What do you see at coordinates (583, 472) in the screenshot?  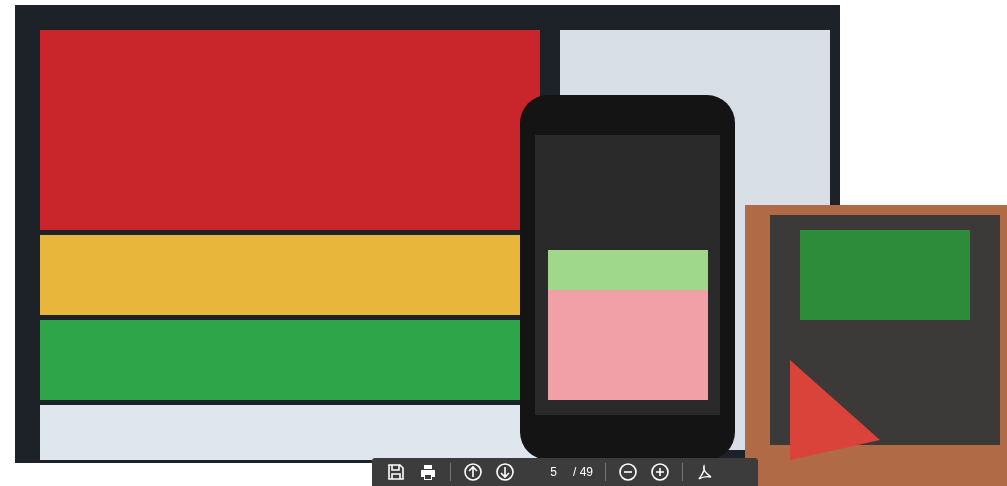 I see `page-count: / 49` at bounding box center [583, 472].